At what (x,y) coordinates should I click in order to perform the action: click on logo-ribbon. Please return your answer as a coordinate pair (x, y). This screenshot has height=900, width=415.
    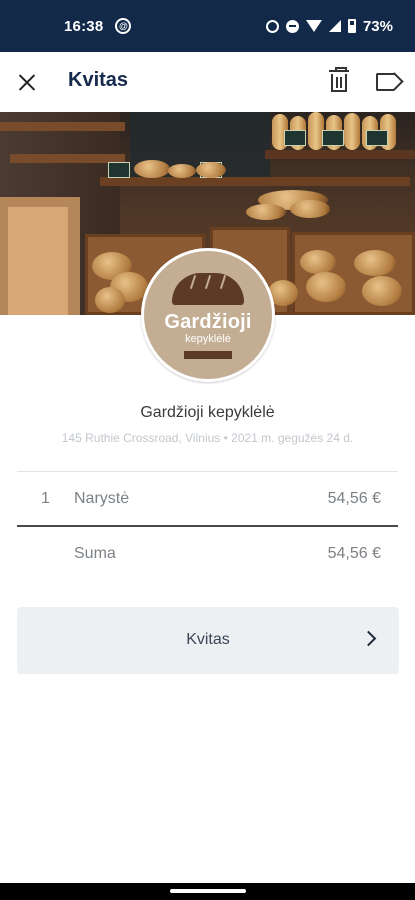
    Looking at the image, I should click on (208, 355).